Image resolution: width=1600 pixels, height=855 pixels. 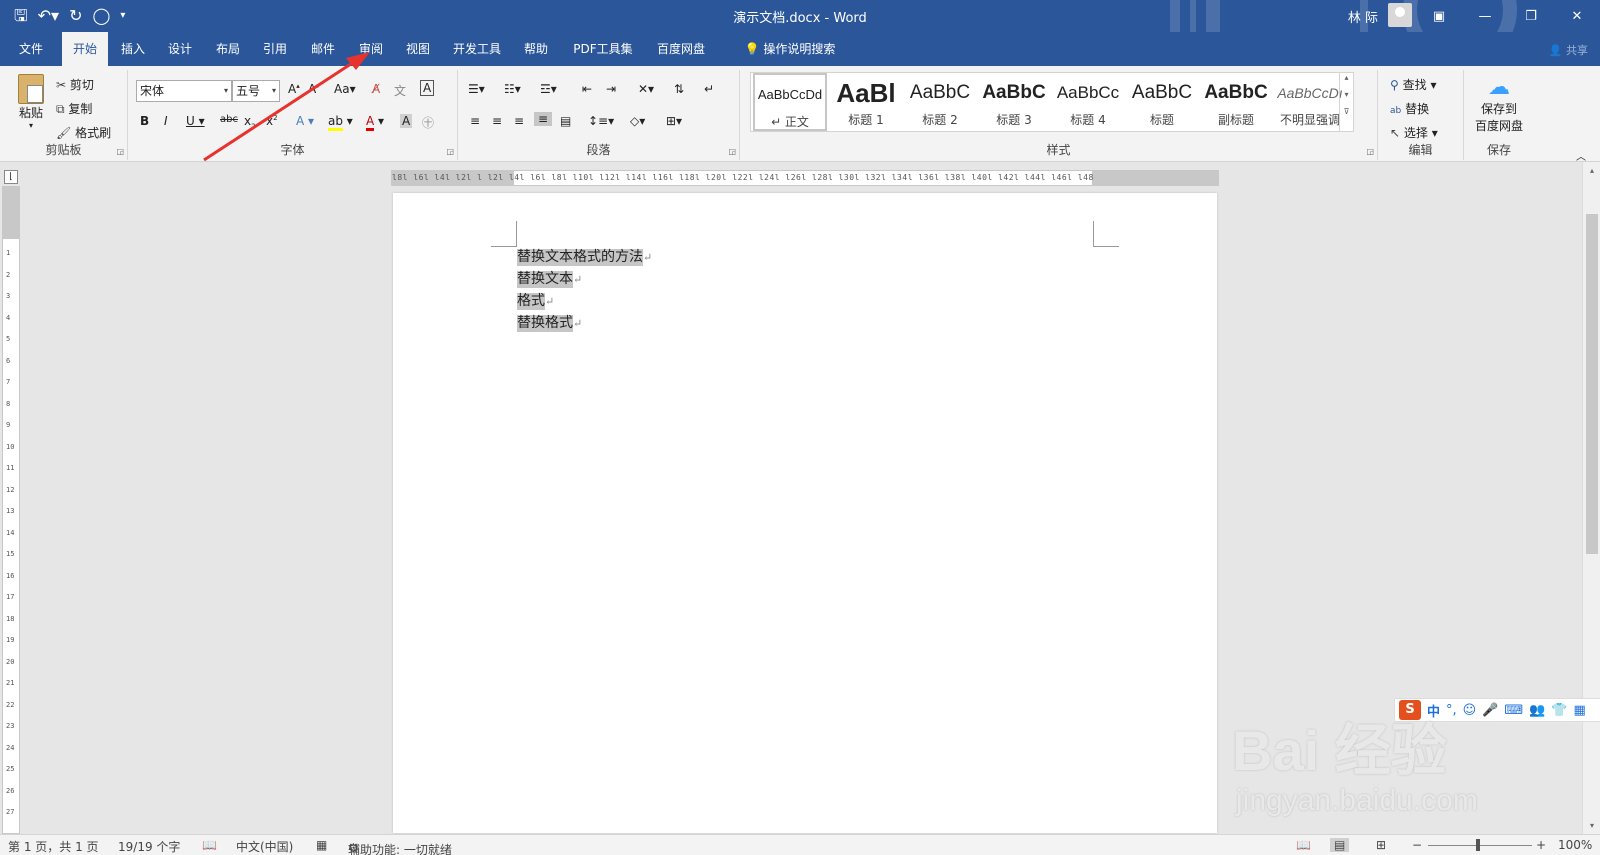 What do you see at coordinates (209, 845) in the screenshot?
I see `proofing-icon: 📖` at bounding box center [209, 845].